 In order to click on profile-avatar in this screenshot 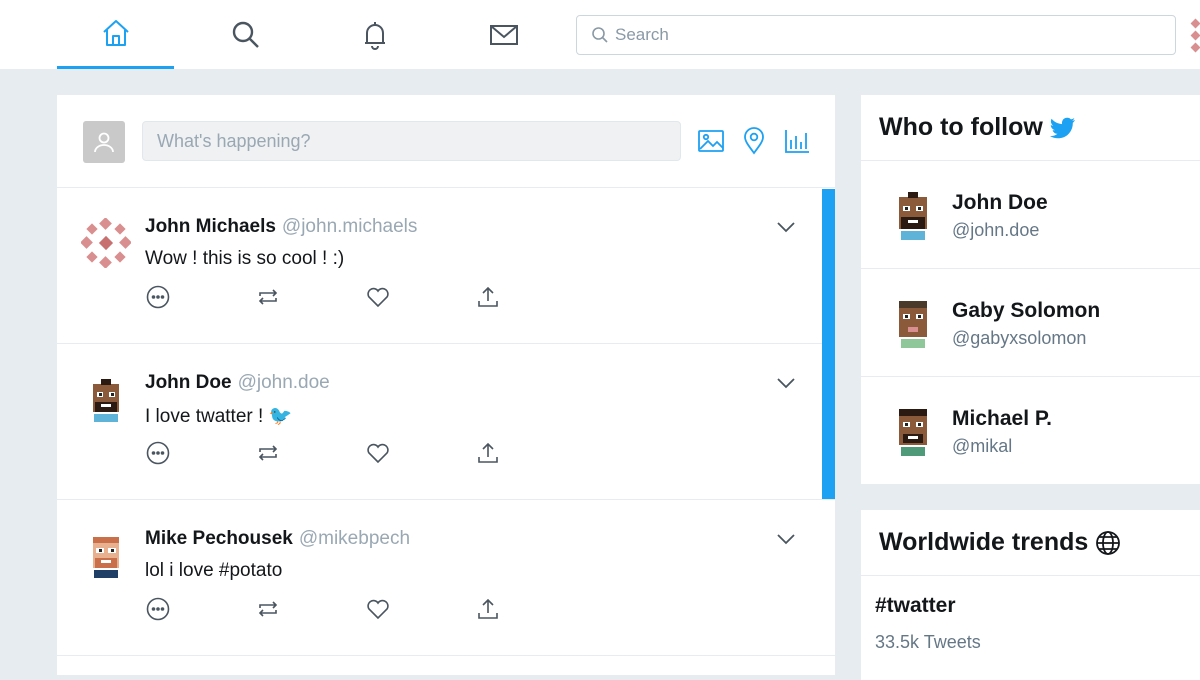, I will do `click(1194, 36)`.